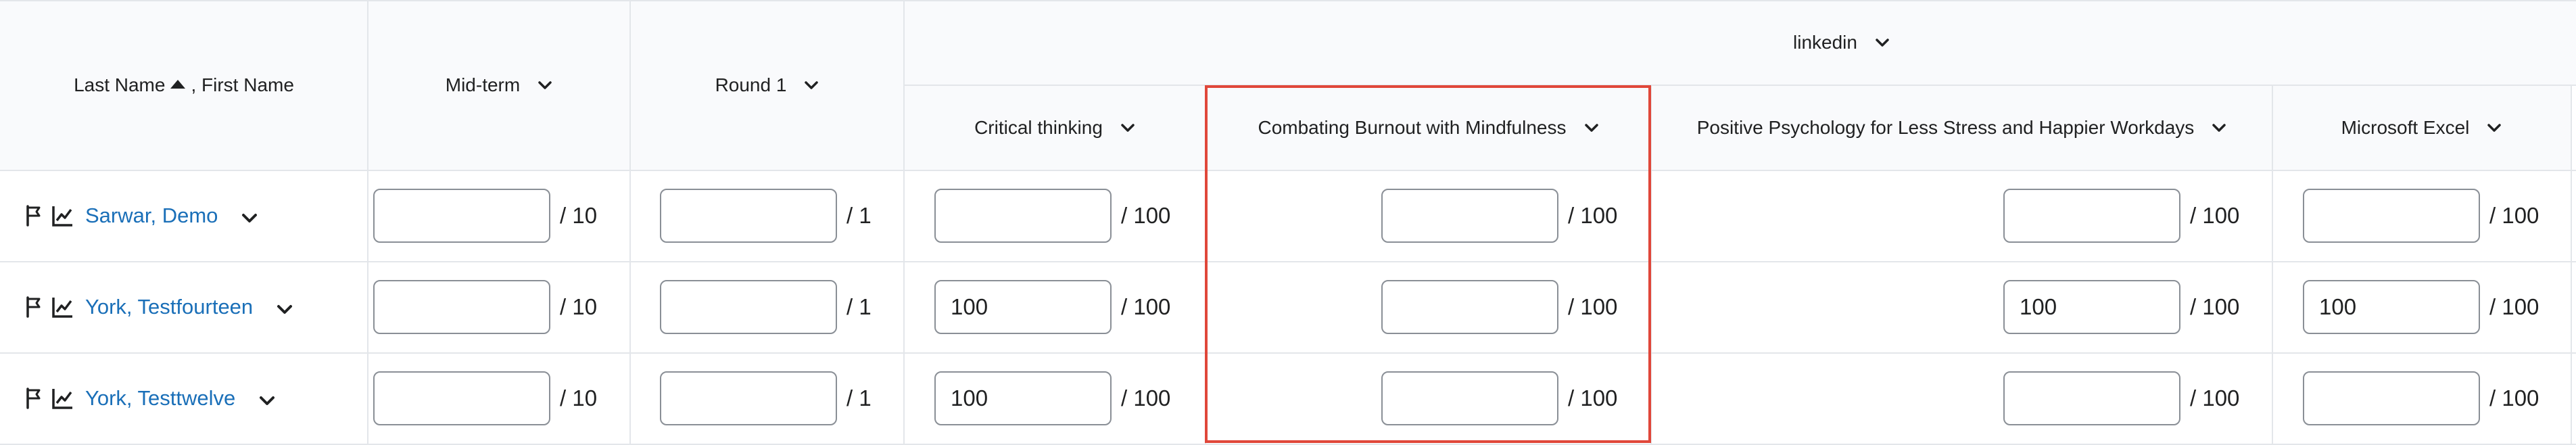  What do you see at coordinates (1740, 42) in the screenshot?
I see `linkedin-group-header: linkedin` at bounding box center [1740, 42].